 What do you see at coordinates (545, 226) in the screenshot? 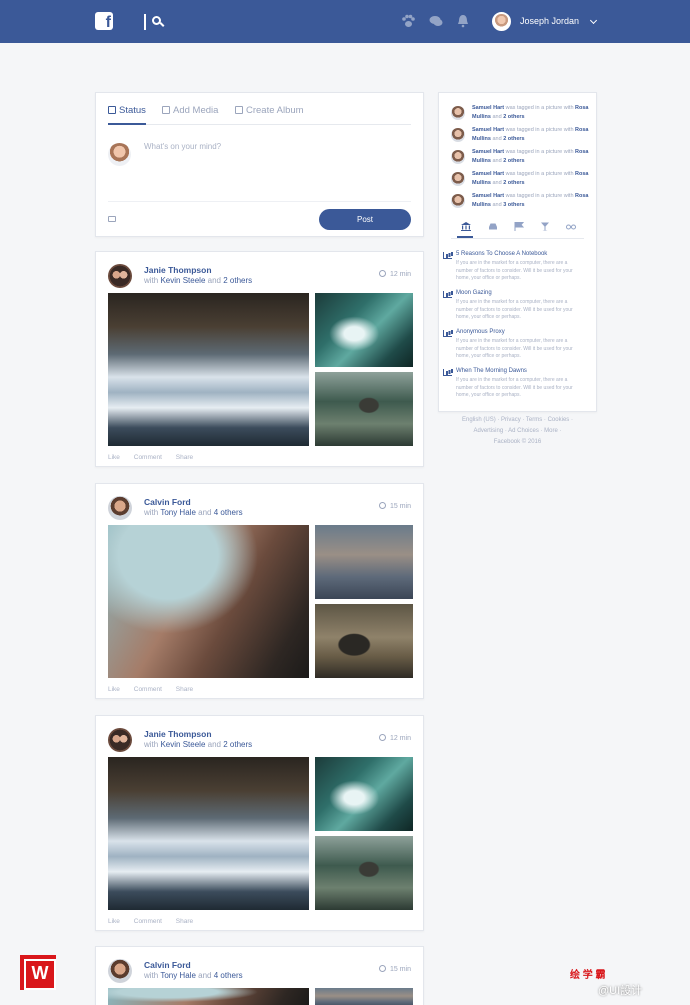
I see `drink-icon` at bounding box center [545, 226].